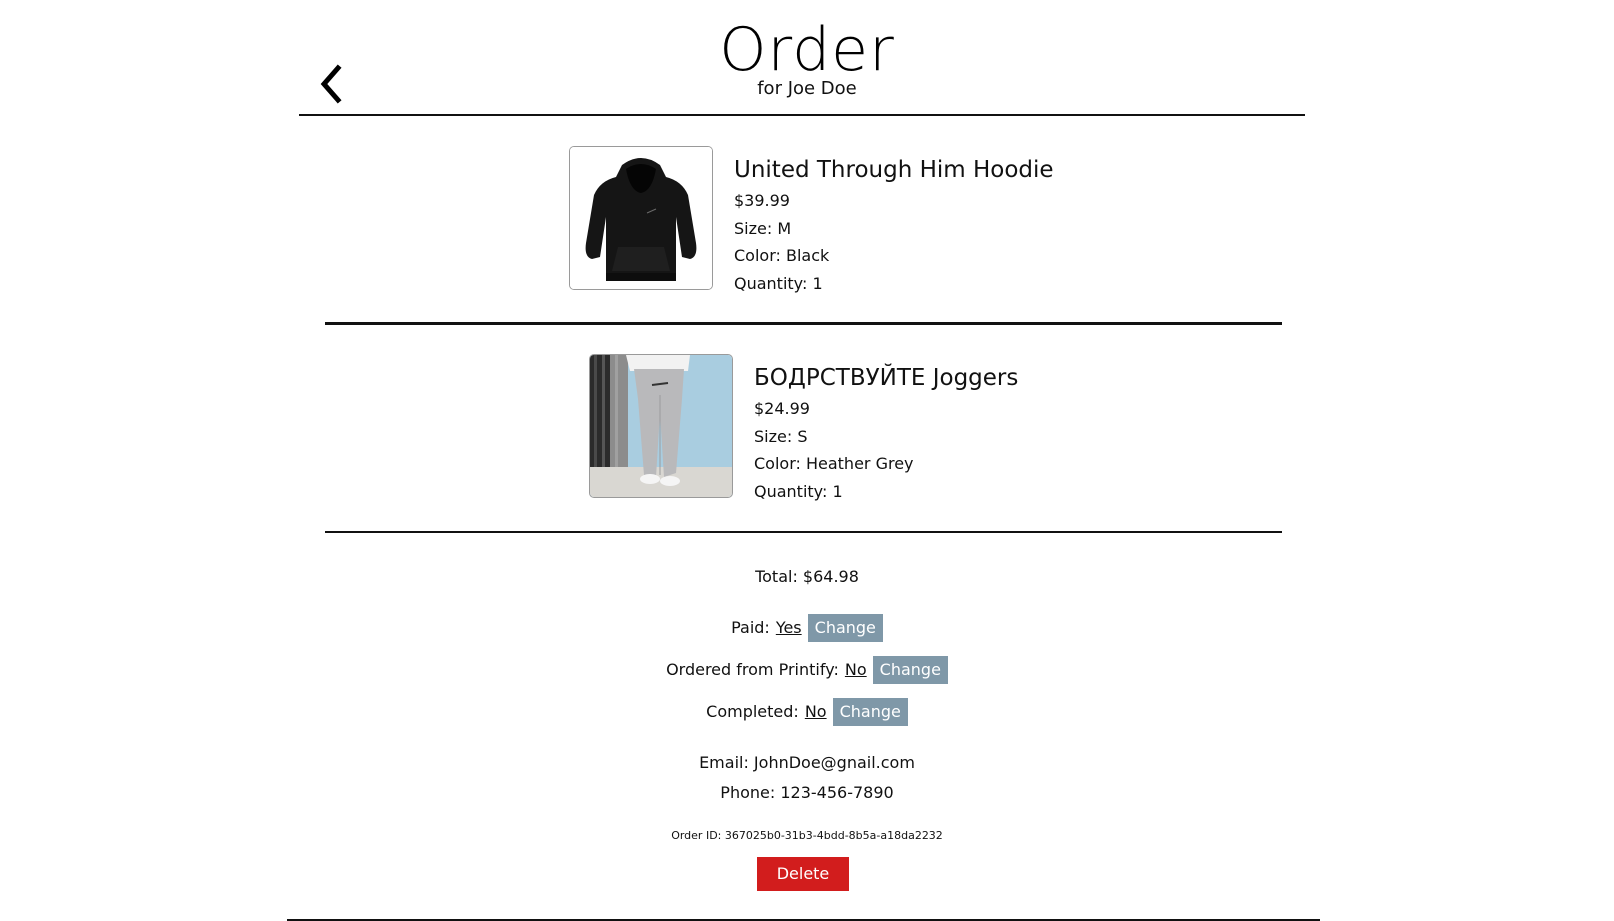  Describe the element at coordinates (894, 170) in the screenshot. I see `item-name: United Through Him Hoodie` at that location.